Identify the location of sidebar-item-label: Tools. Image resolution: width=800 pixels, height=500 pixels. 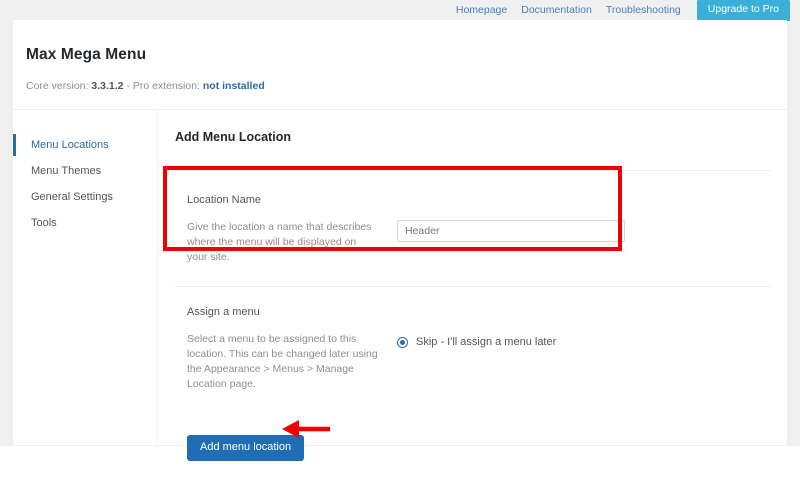
(44, 223).